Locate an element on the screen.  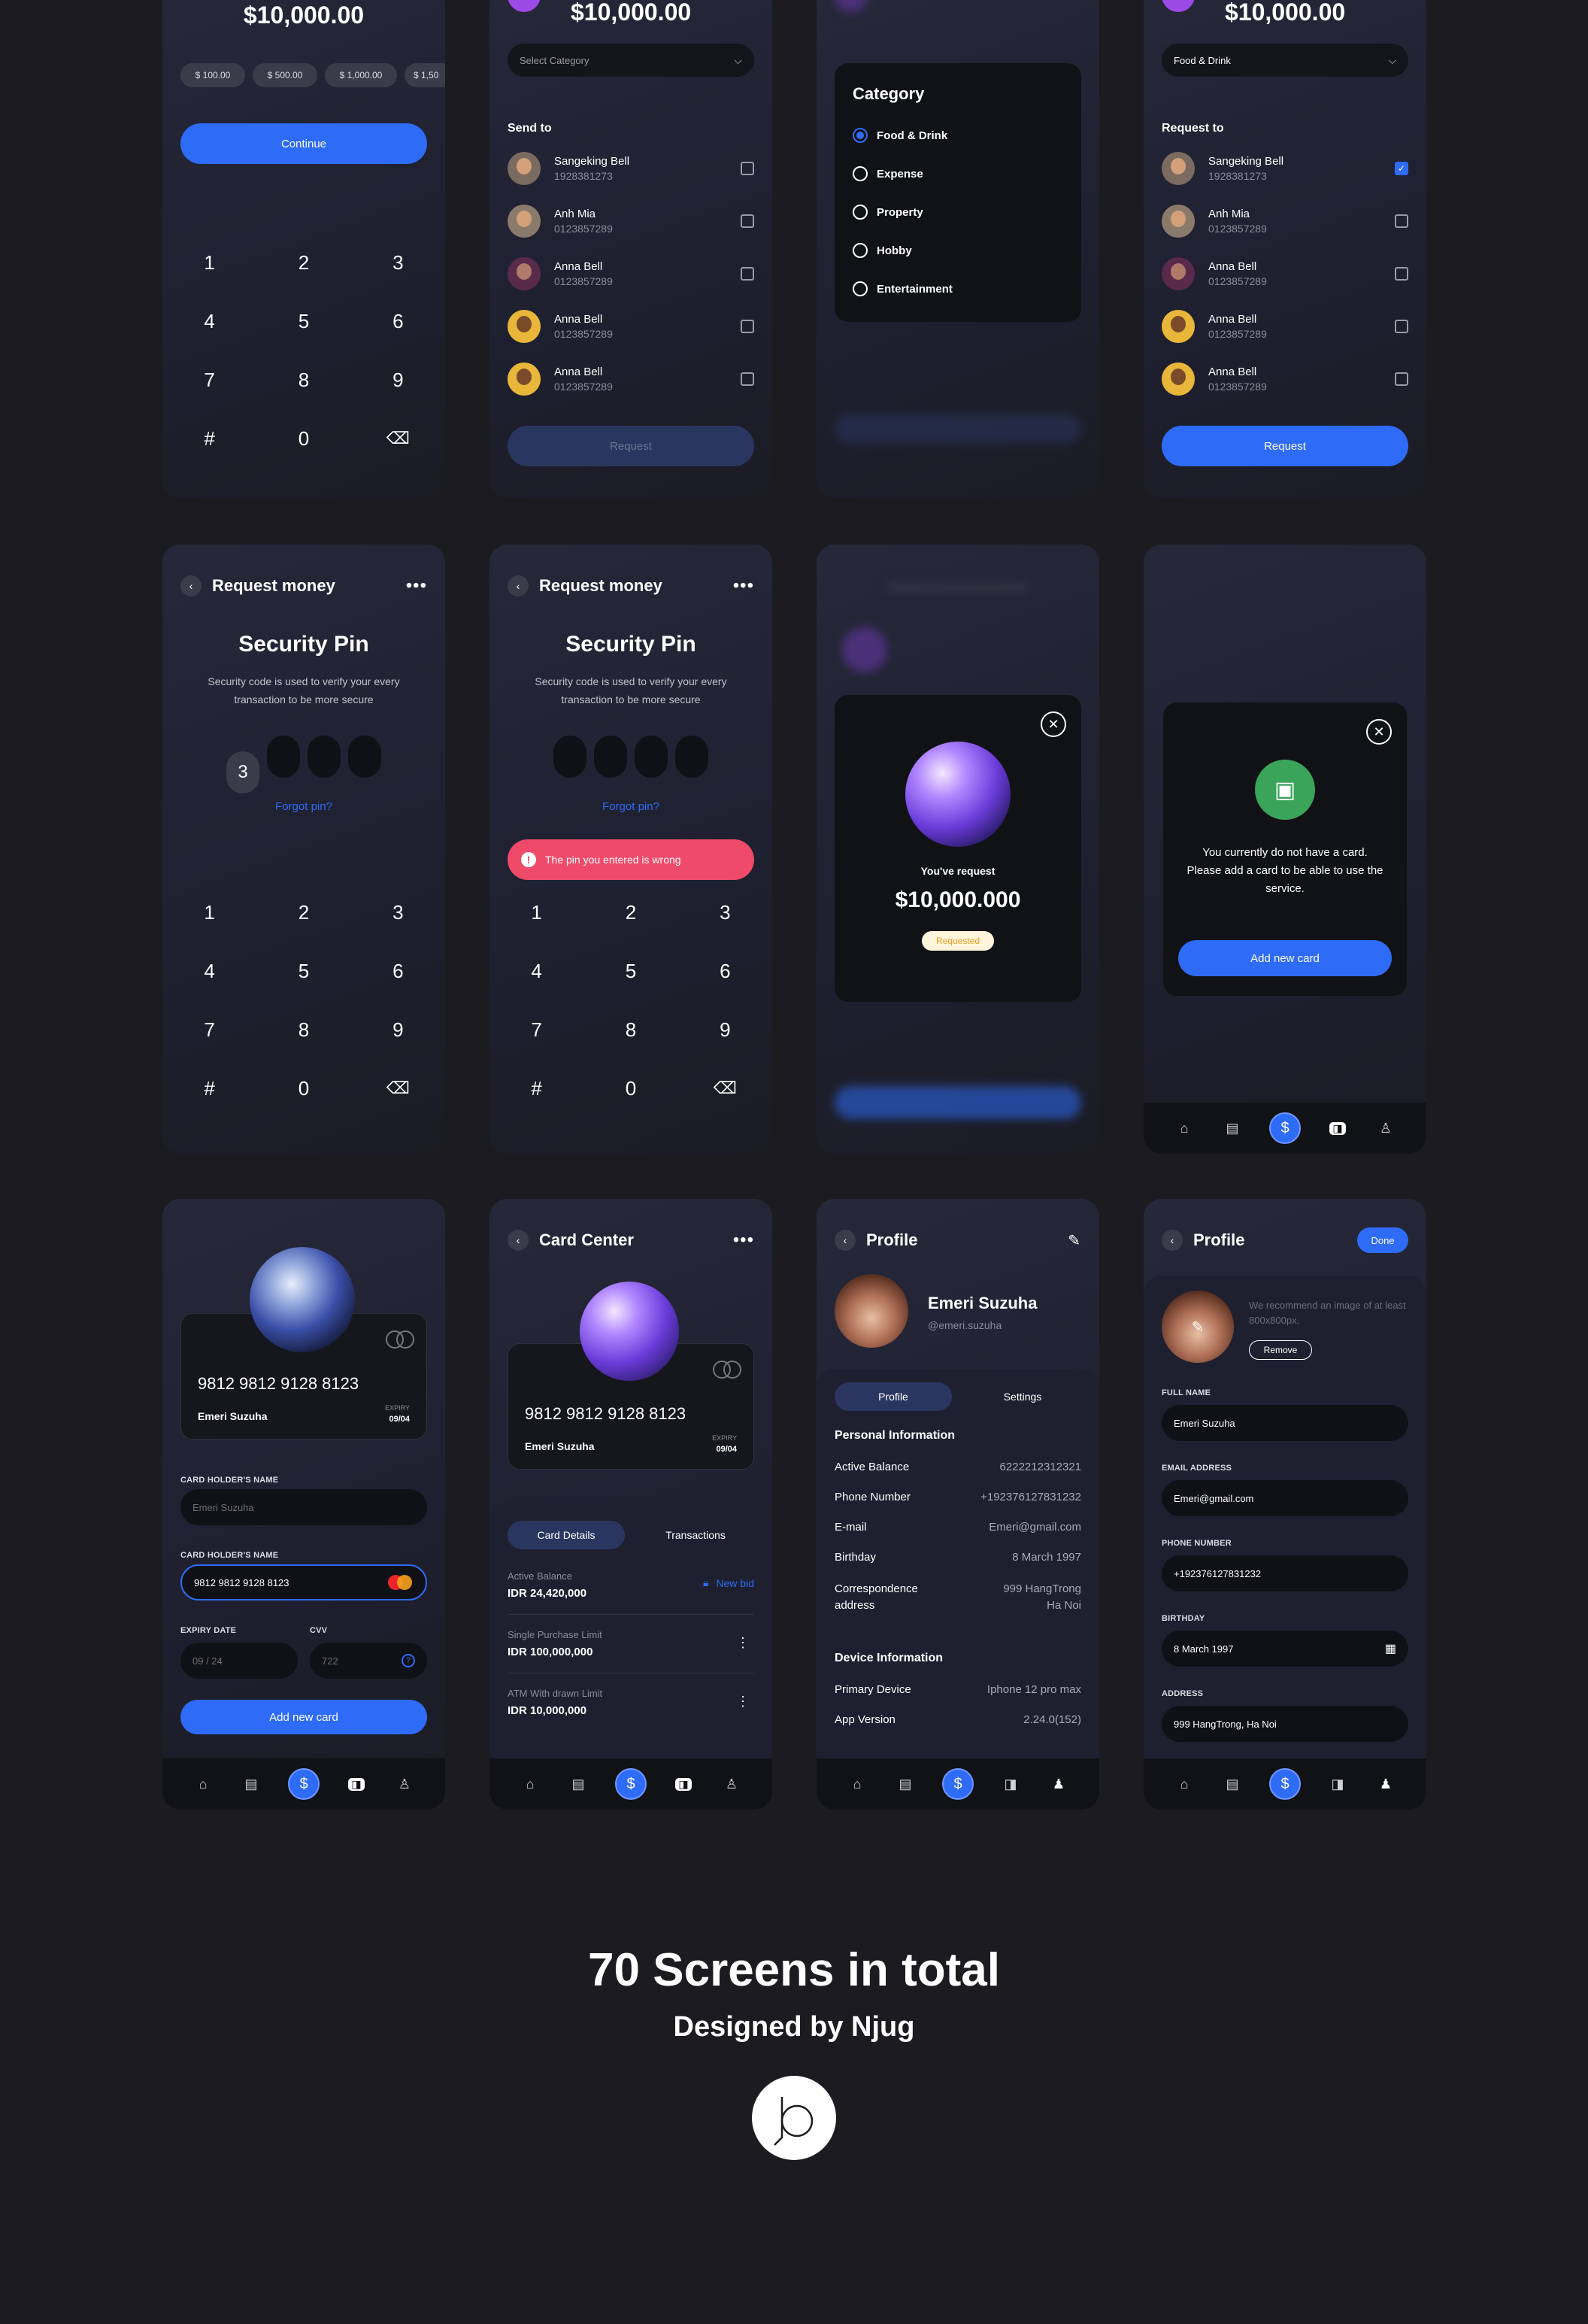
tab-transactions: Transactions is located at coordinates (695, 1535).